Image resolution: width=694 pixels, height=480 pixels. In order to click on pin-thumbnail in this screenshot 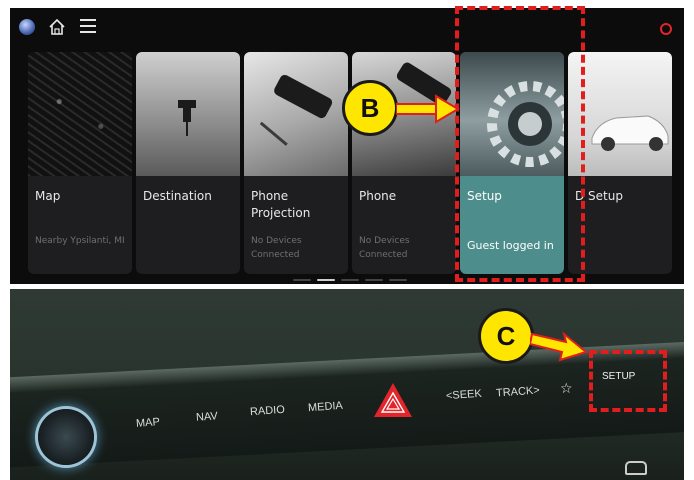, I will do `click(188, 114)`.